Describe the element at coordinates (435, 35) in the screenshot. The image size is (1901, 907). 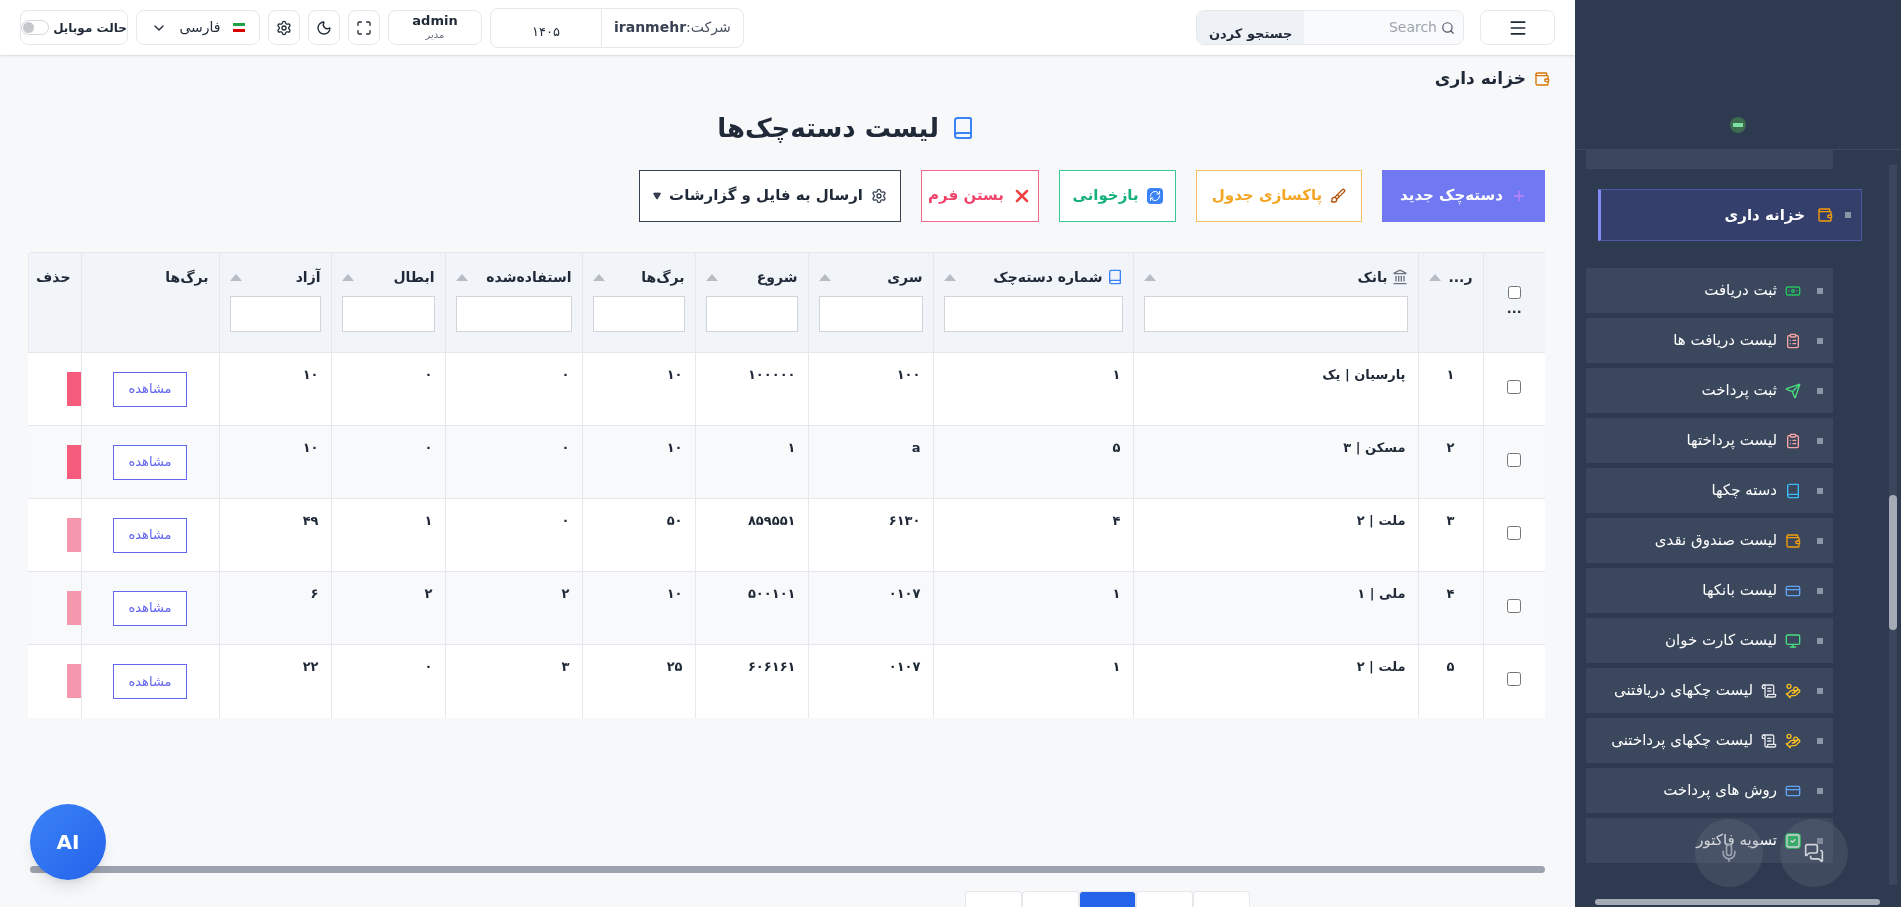
I see `user-role: مدیر` at that location.